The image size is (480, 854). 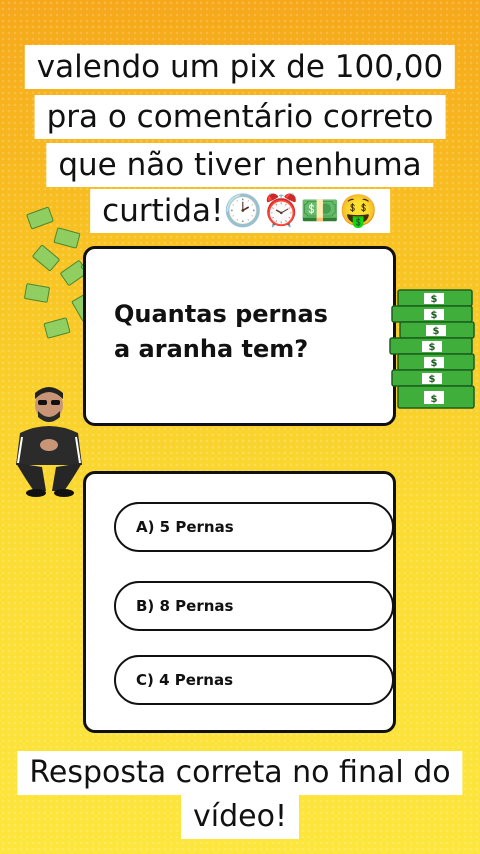 What do you see at coordinates (185, 527) in the screenshot?
I see `option-a-label: A) 5 Pernas` at bounding box center [185, 527].